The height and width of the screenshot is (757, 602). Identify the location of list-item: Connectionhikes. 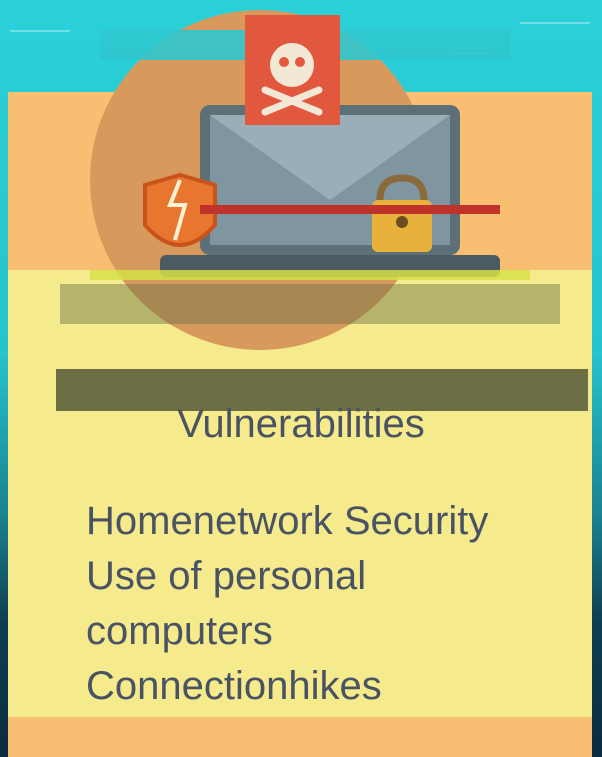
(234, 686).